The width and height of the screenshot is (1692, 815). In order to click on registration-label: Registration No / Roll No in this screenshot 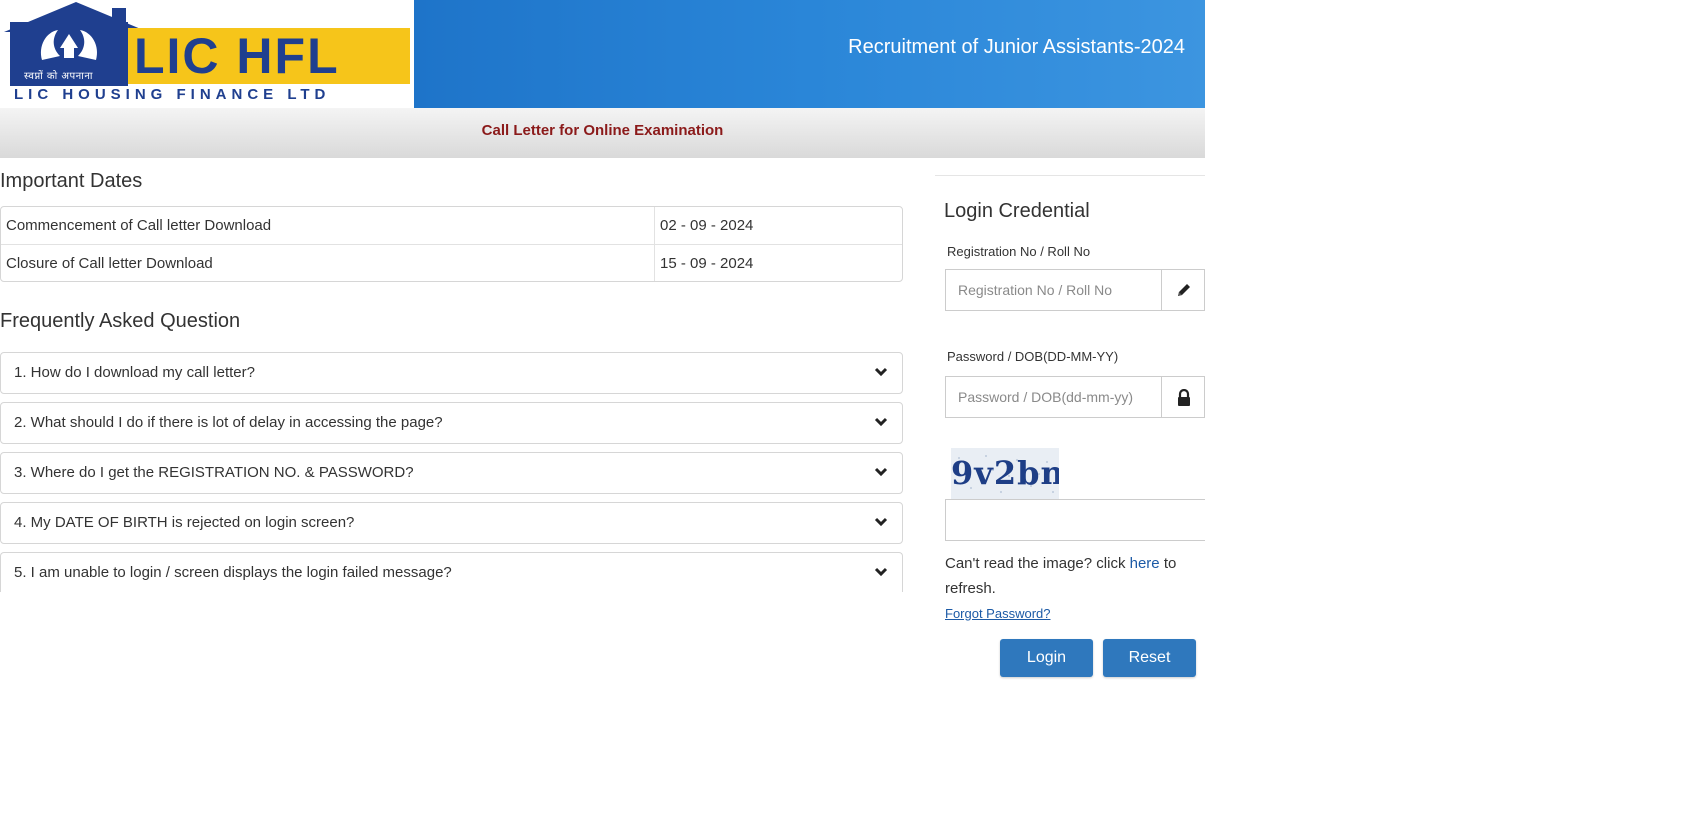, I will do `click(1019, 251)`.